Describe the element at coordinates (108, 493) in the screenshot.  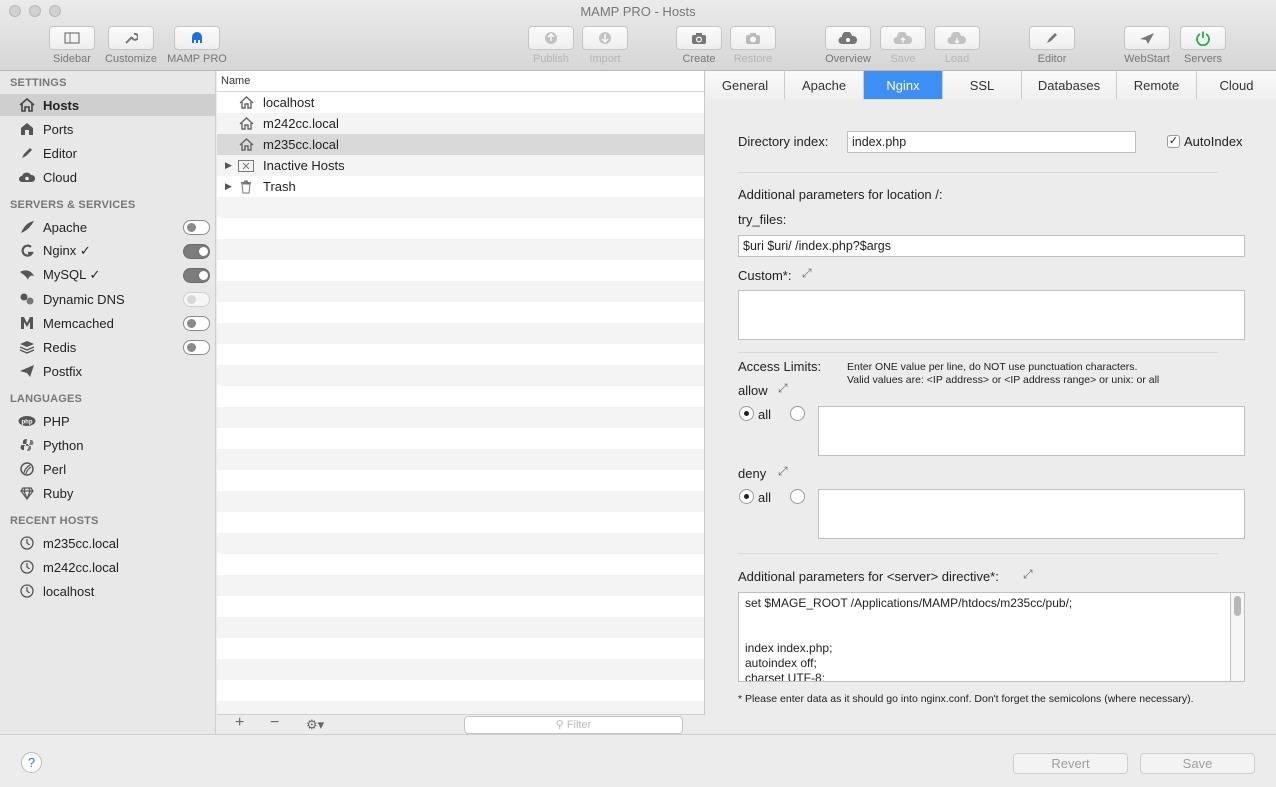
I see `sidebar-item-ruby: Ruby` at that location.